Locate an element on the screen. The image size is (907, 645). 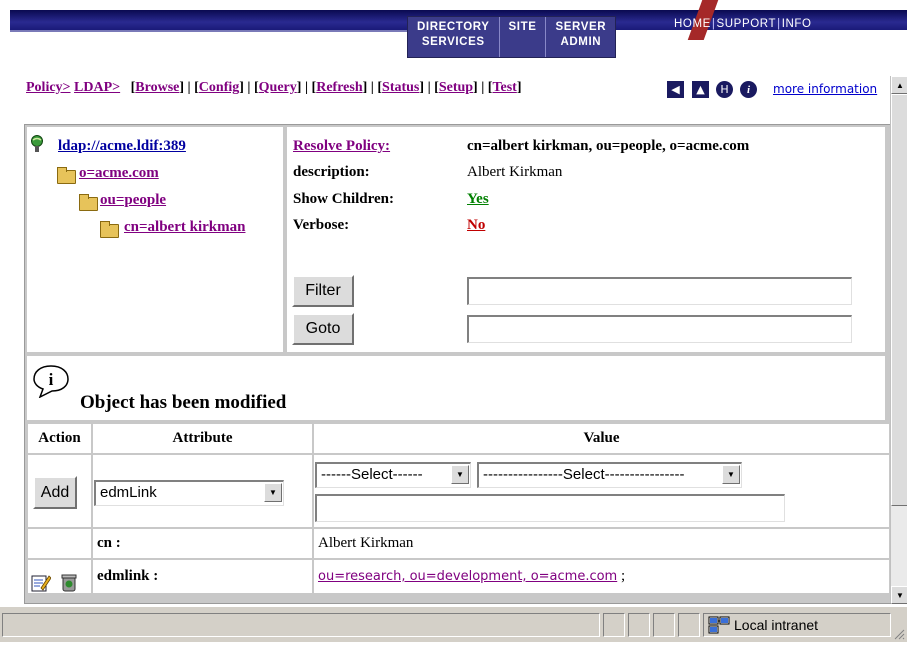
setup-link: Setup is located at coordinates (456, 87).